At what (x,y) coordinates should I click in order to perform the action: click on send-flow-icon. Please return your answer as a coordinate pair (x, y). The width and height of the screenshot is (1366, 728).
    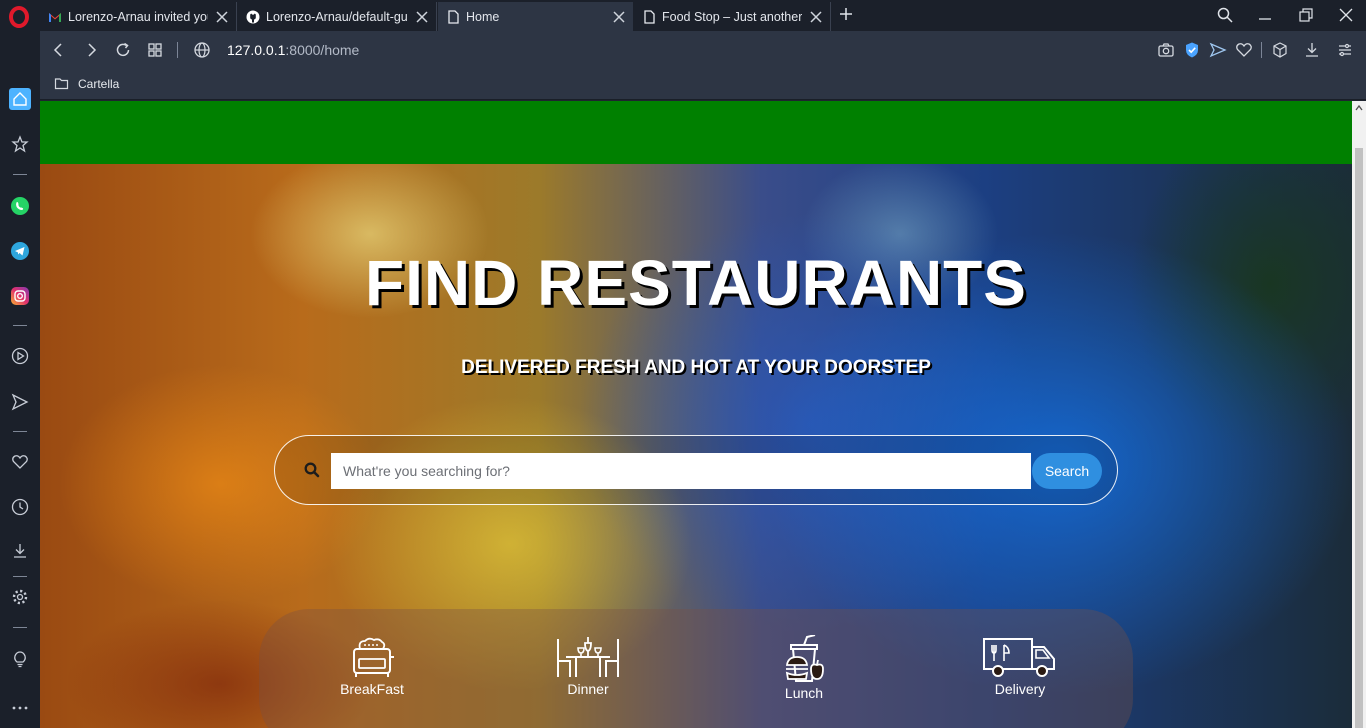
    Looking at the image, I should click on (20, 402).